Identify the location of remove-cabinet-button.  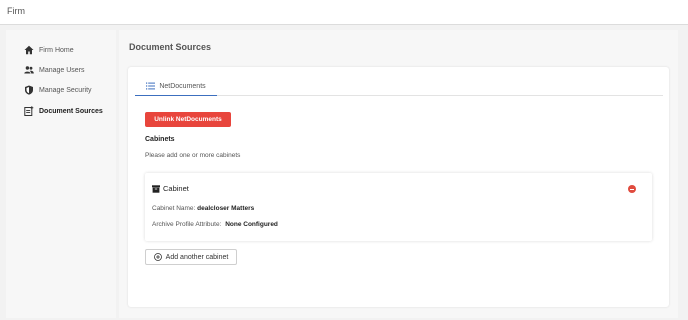
(632, 189).